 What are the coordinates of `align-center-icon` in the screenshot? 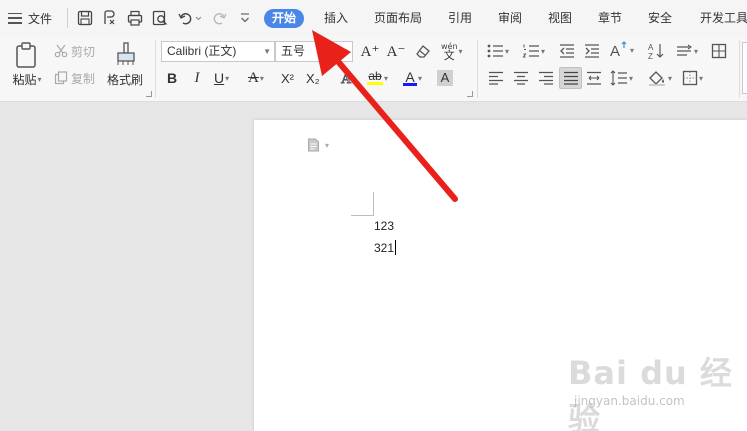 It's located at (521, 78).